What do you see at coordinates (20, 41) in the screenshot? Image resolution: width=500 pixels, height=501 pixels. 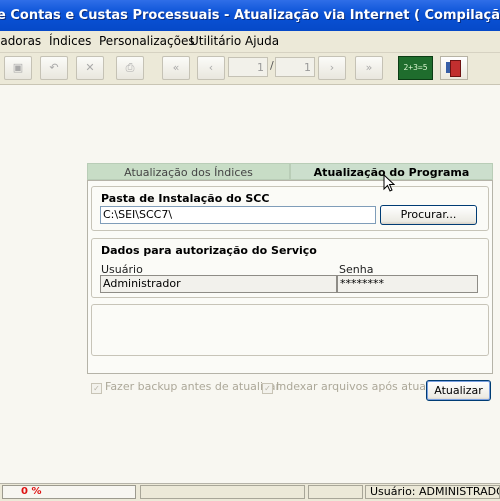 I see `menu-calculadoras: ladoras` at bounding box center [20, 41].